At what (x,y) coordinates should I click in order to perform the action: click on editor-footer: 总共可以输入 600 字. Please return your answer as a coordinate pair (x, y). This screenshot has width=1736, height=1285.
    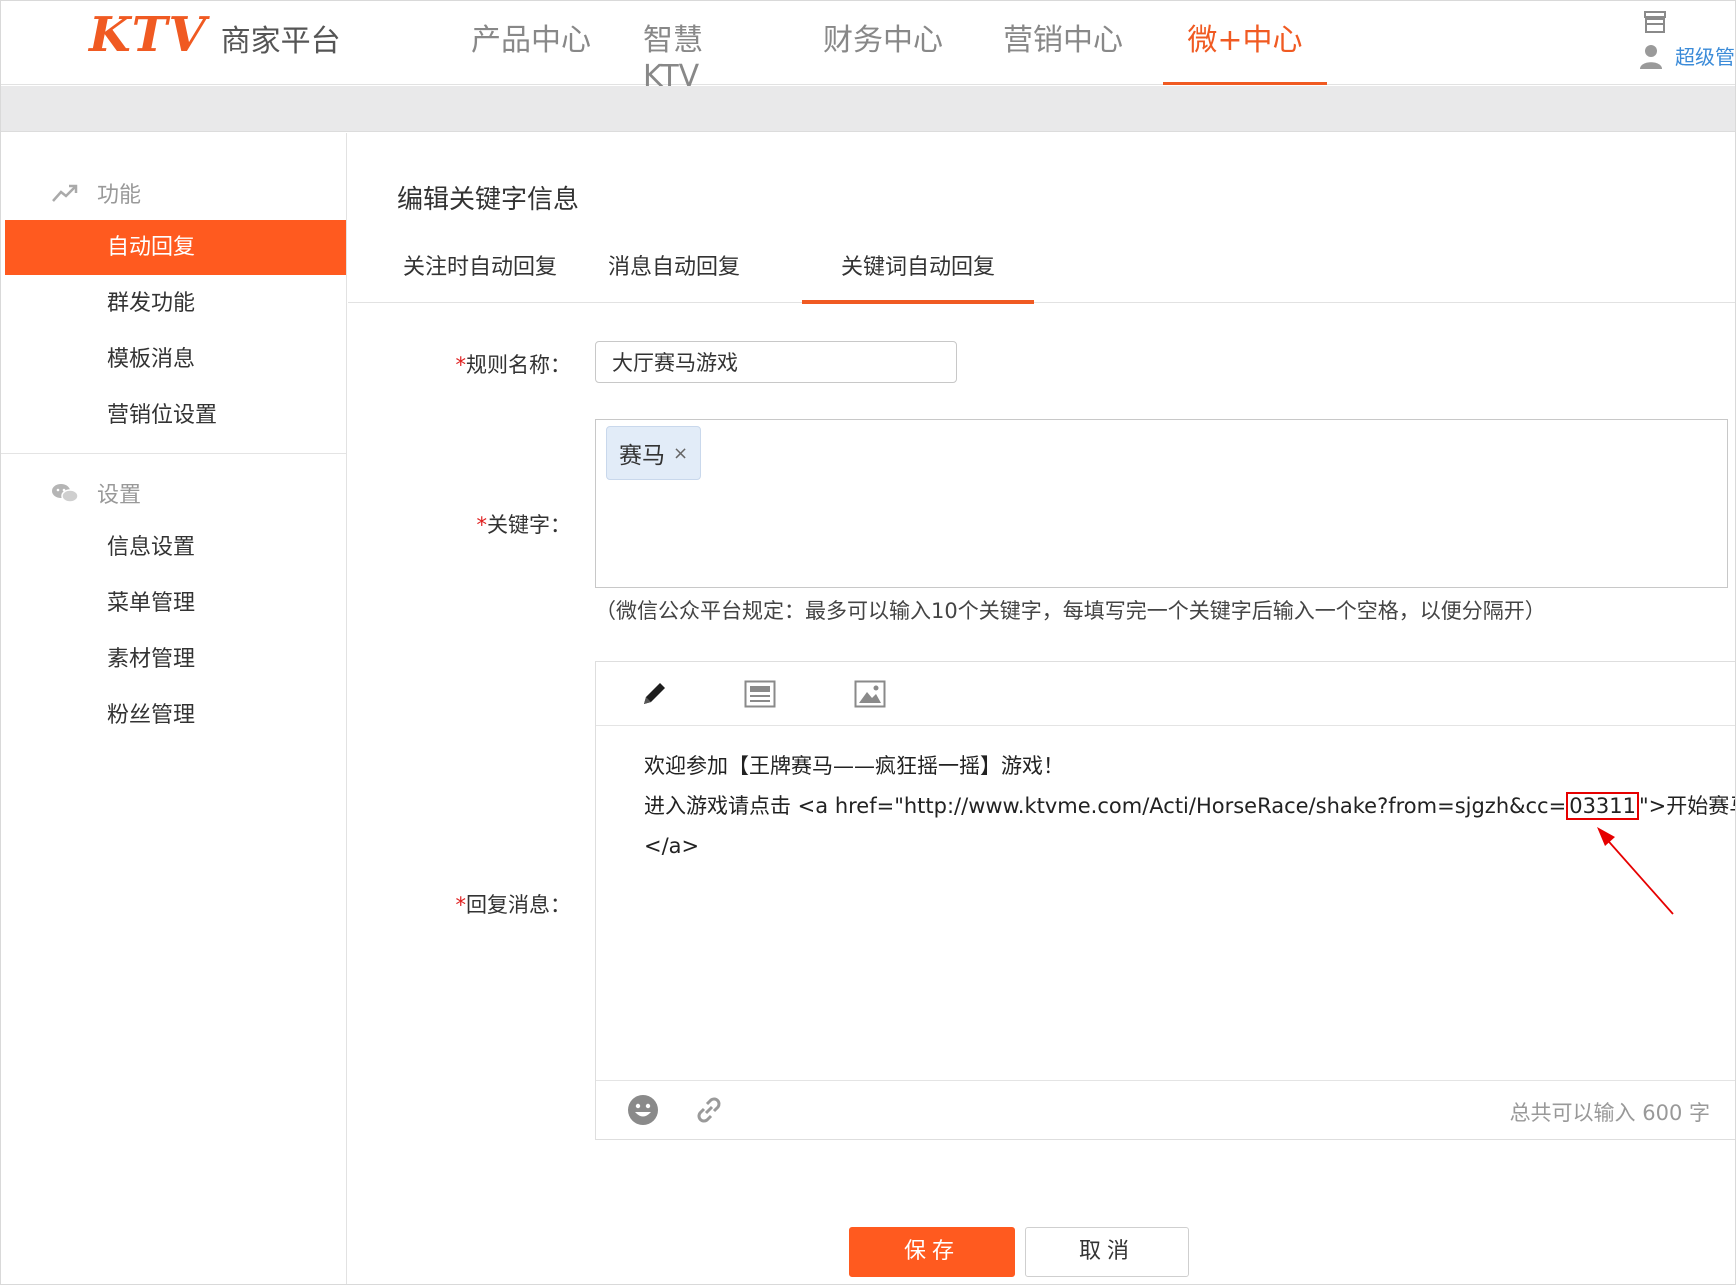
    Looking at the image, I should click on (1165, 1110).